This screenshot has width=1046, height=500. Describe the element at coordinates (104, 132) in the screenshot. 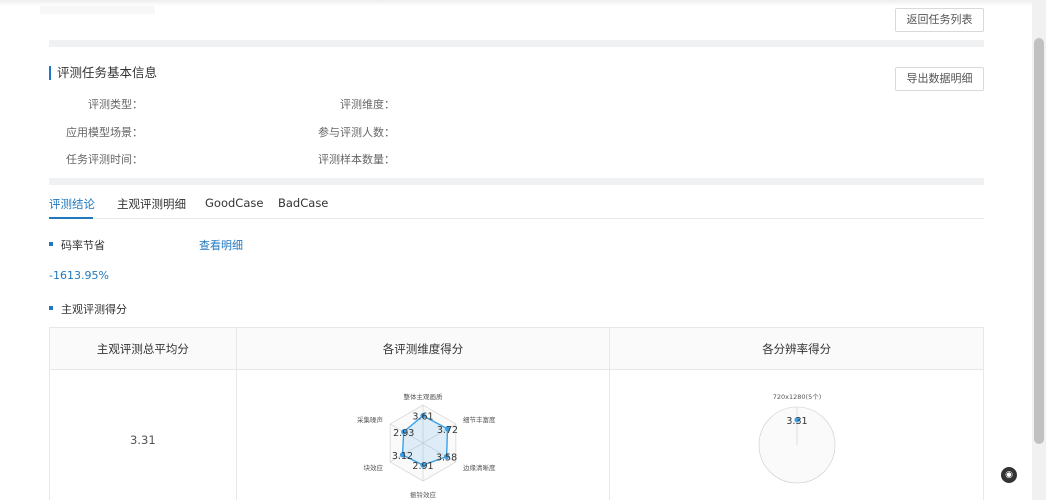

I see `model-scene-label: 应用模型场景：` at that location.